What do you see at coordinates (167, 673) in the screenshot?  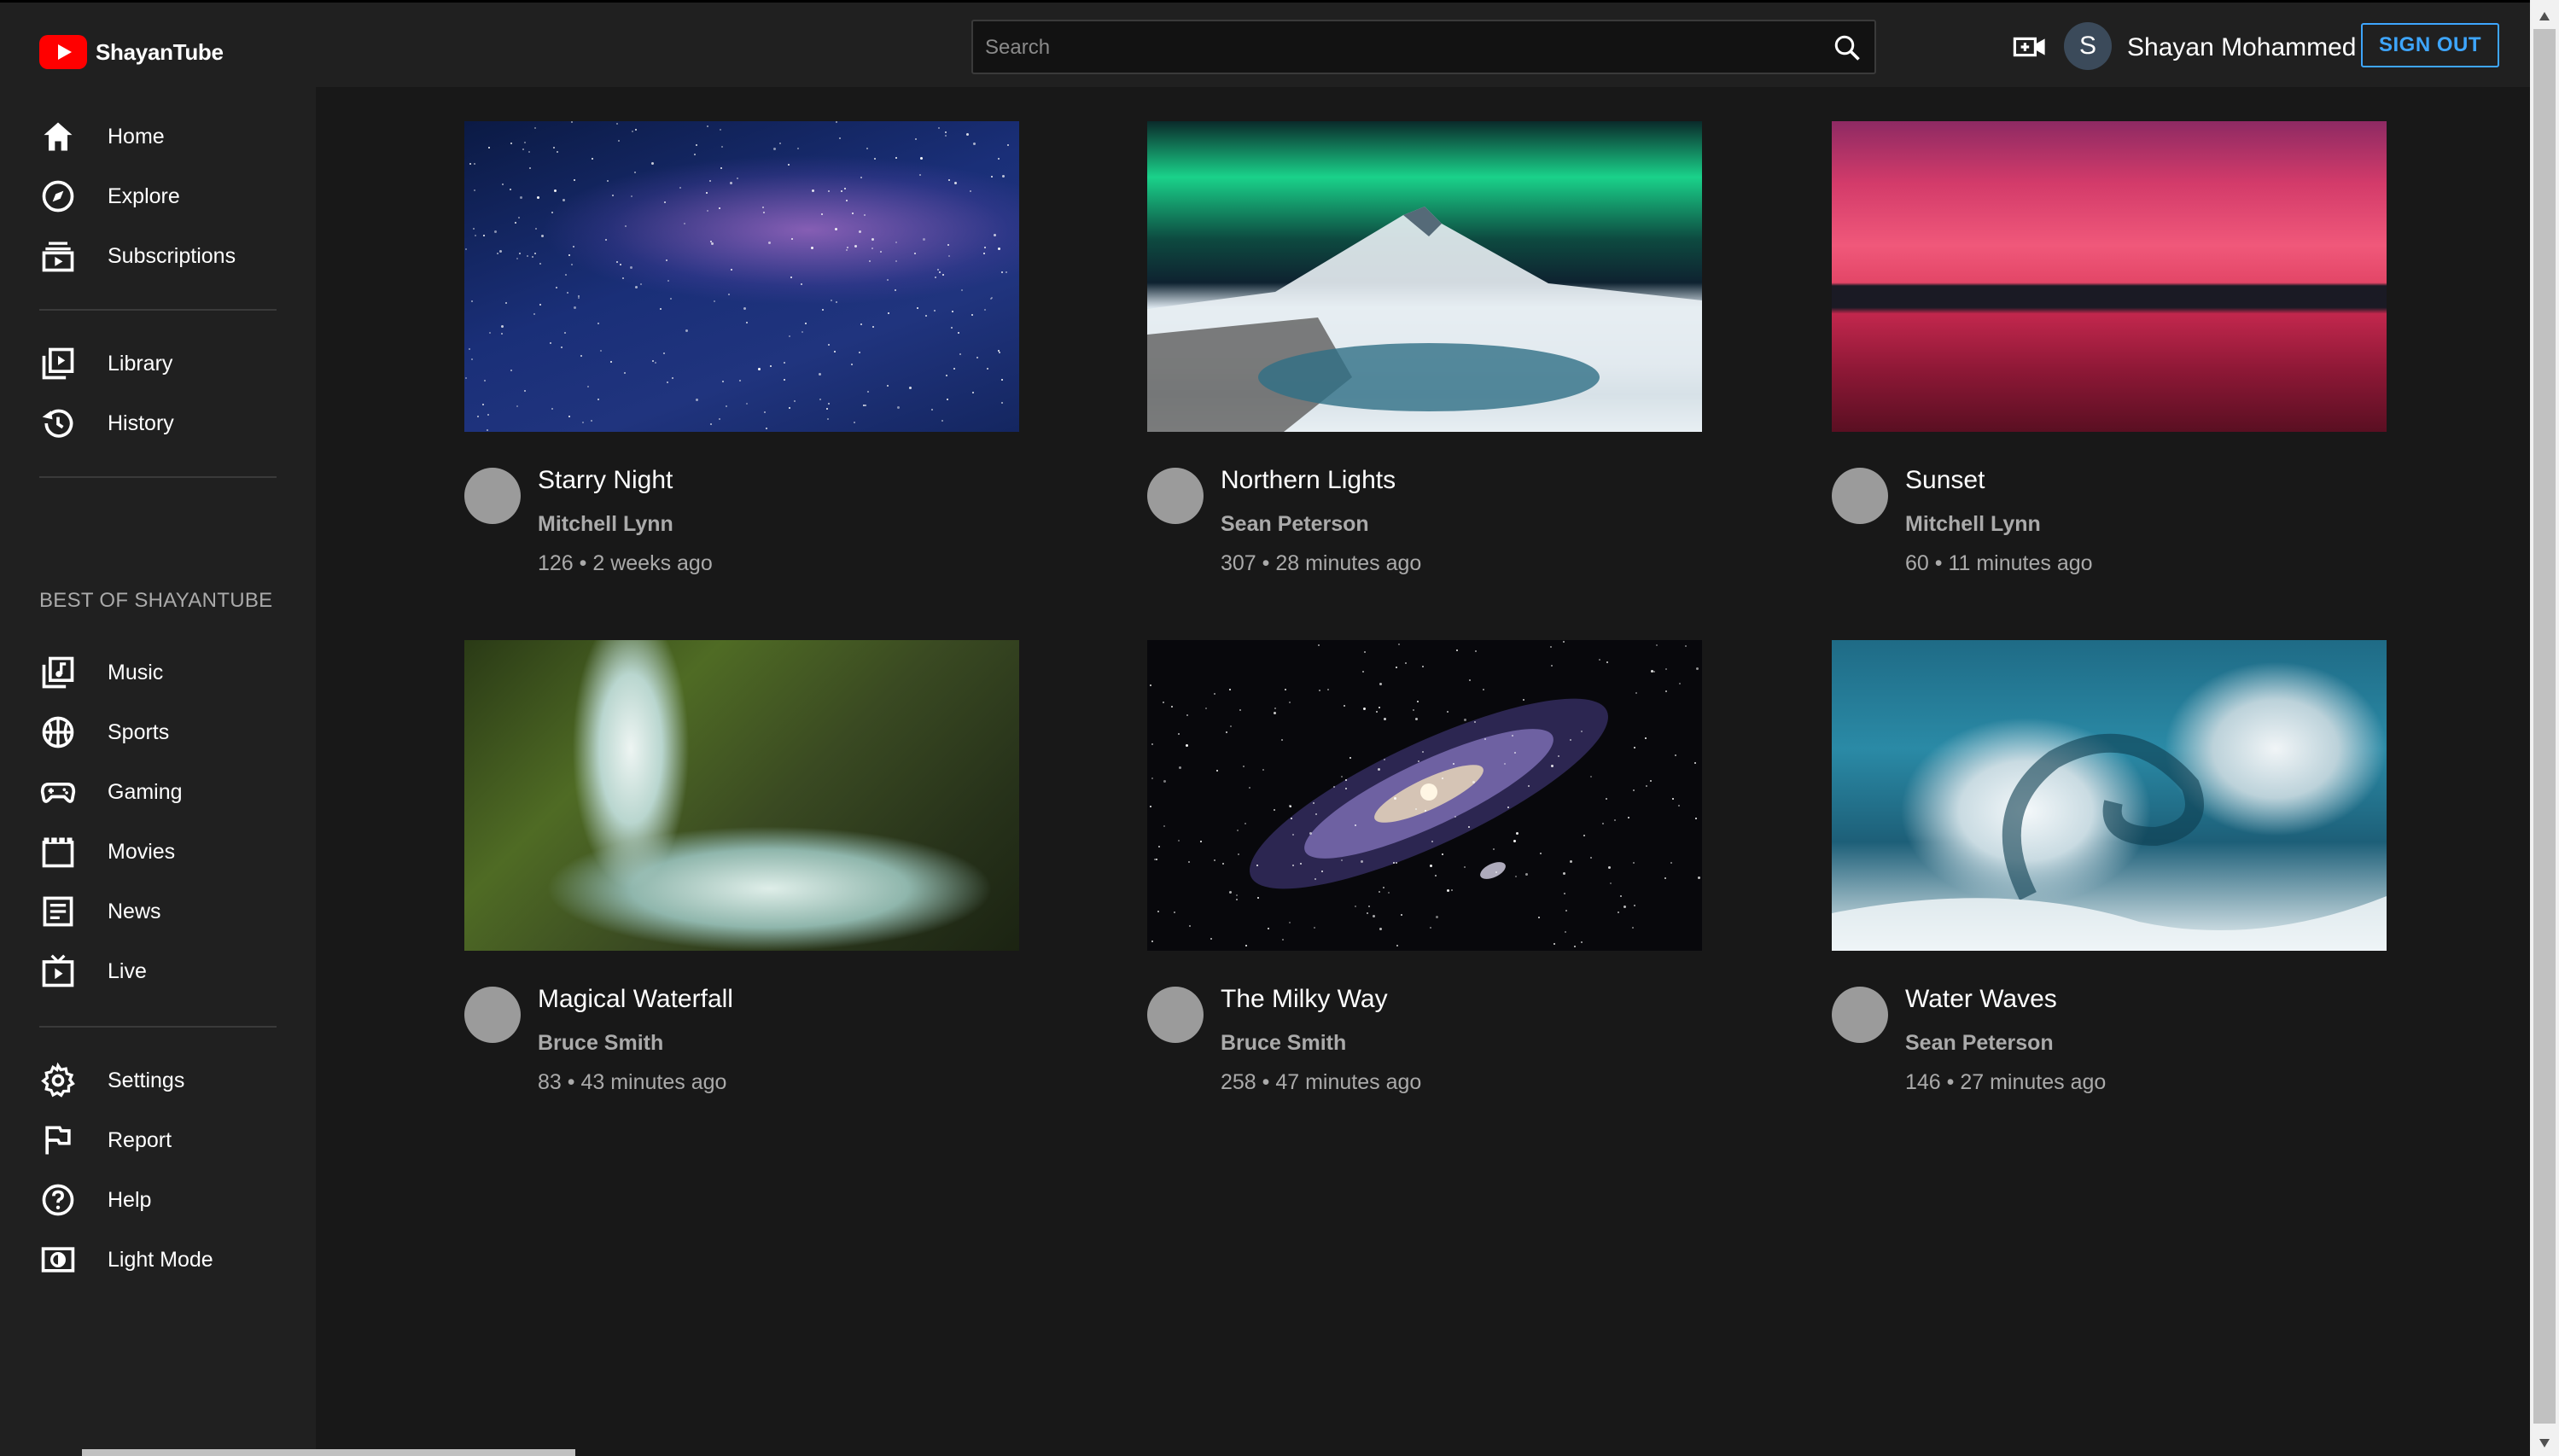 I see `sidebar-item-music: Music` at bounding box center [167, 673].